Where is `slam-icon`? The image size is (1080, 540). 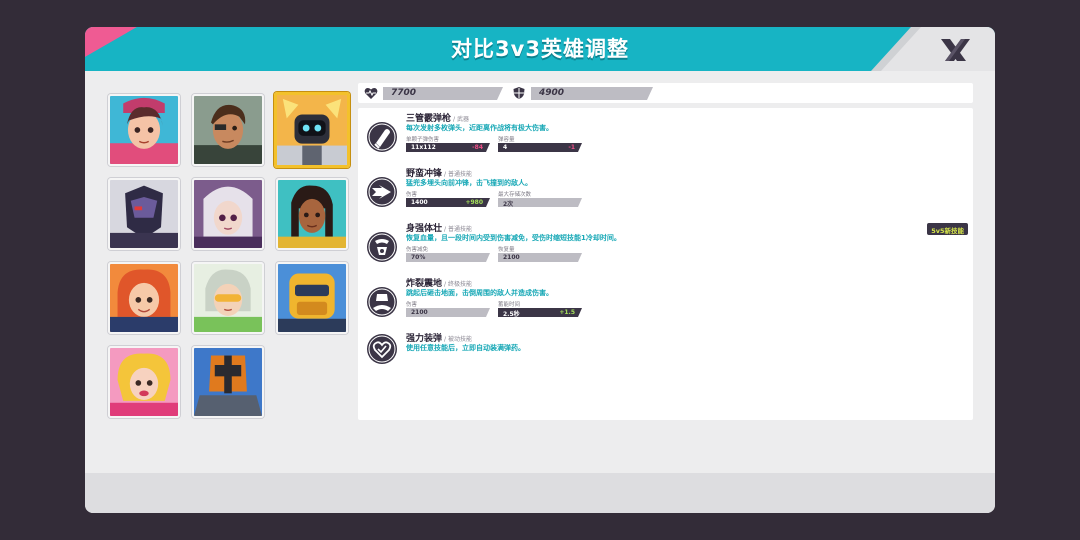 slam-icon is located at coordinates (382, 302).